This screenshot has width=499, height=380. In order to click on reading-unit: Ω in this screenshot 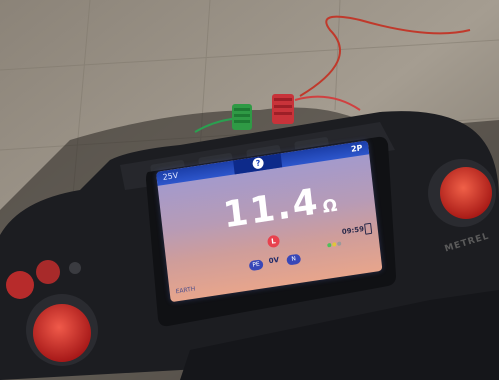, I will do `click(331, 206)`.